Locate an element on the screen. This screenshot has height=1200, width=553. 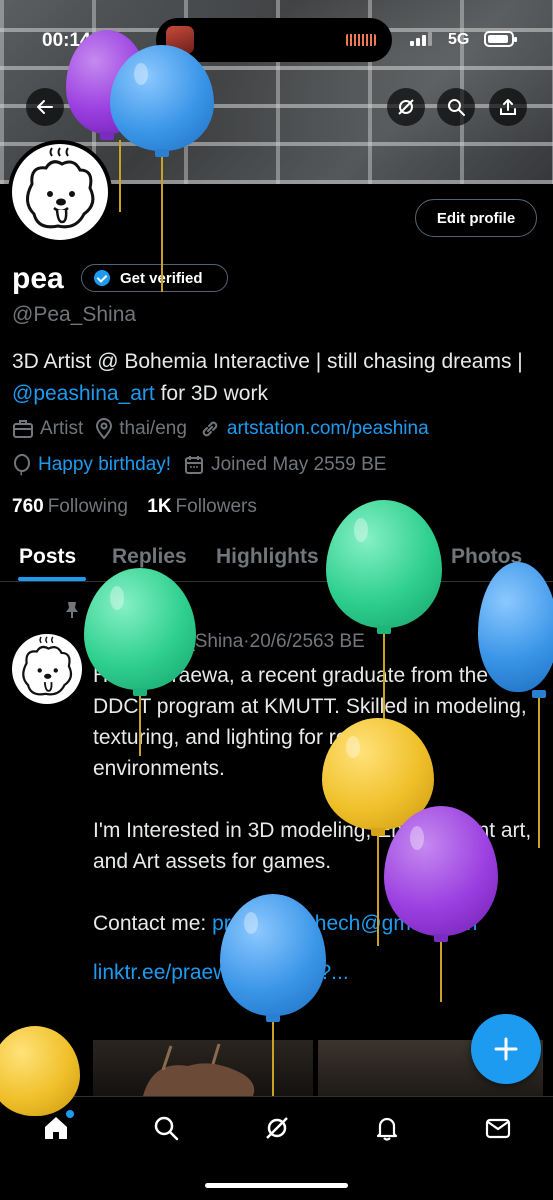
contact-prefix: Contact me: is located at coordinates (153, 923).